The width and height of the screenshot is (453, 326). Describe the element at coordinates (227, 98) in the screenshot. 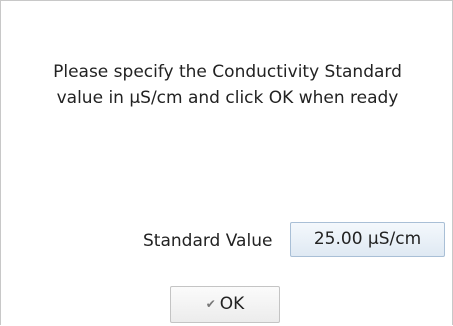

I see `instruction-line-2: value in µS/cm and click OK when ready` at that location.